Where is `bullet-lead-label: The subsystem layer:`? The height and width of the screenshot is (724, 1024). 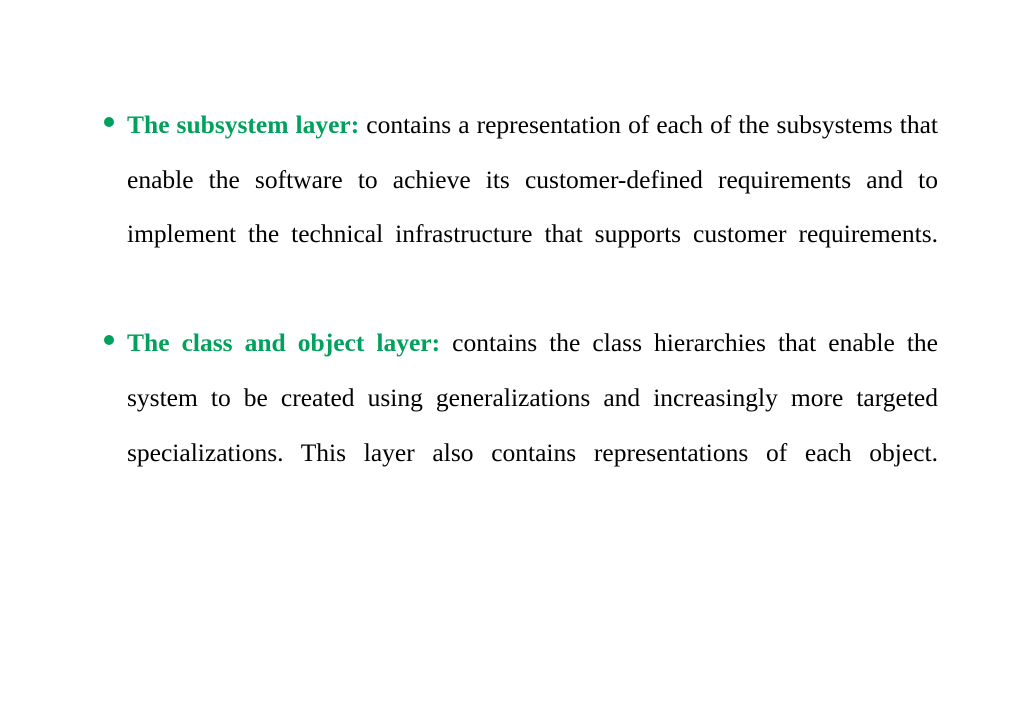
bullet-lead-label: The subsystem layer: is located at coordinates (243, 124).